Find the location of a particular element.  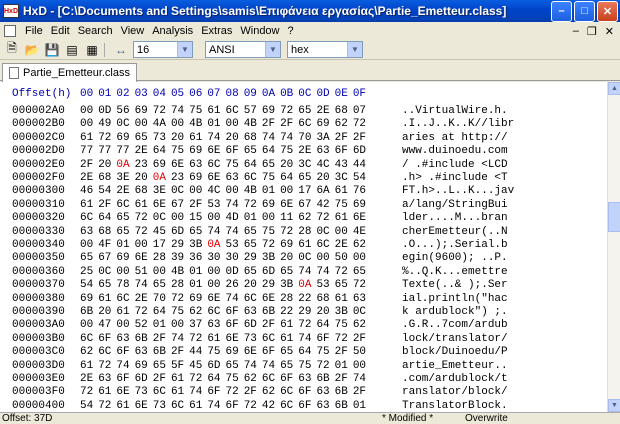

hex-byte: 52 is located at coordinates (144, 326).